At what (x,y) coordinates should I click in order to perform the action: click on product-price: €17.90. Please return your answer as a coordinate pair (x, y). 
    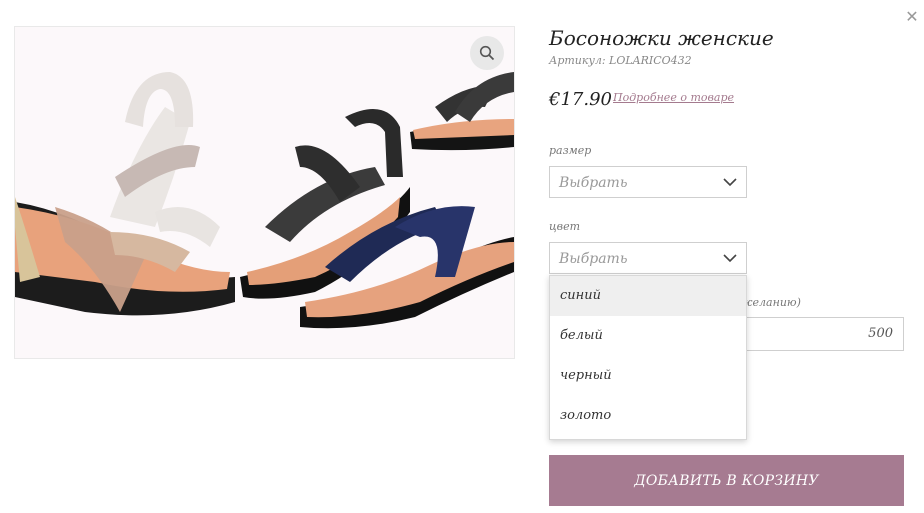
    Looking at the image, I should click on (580, 99).